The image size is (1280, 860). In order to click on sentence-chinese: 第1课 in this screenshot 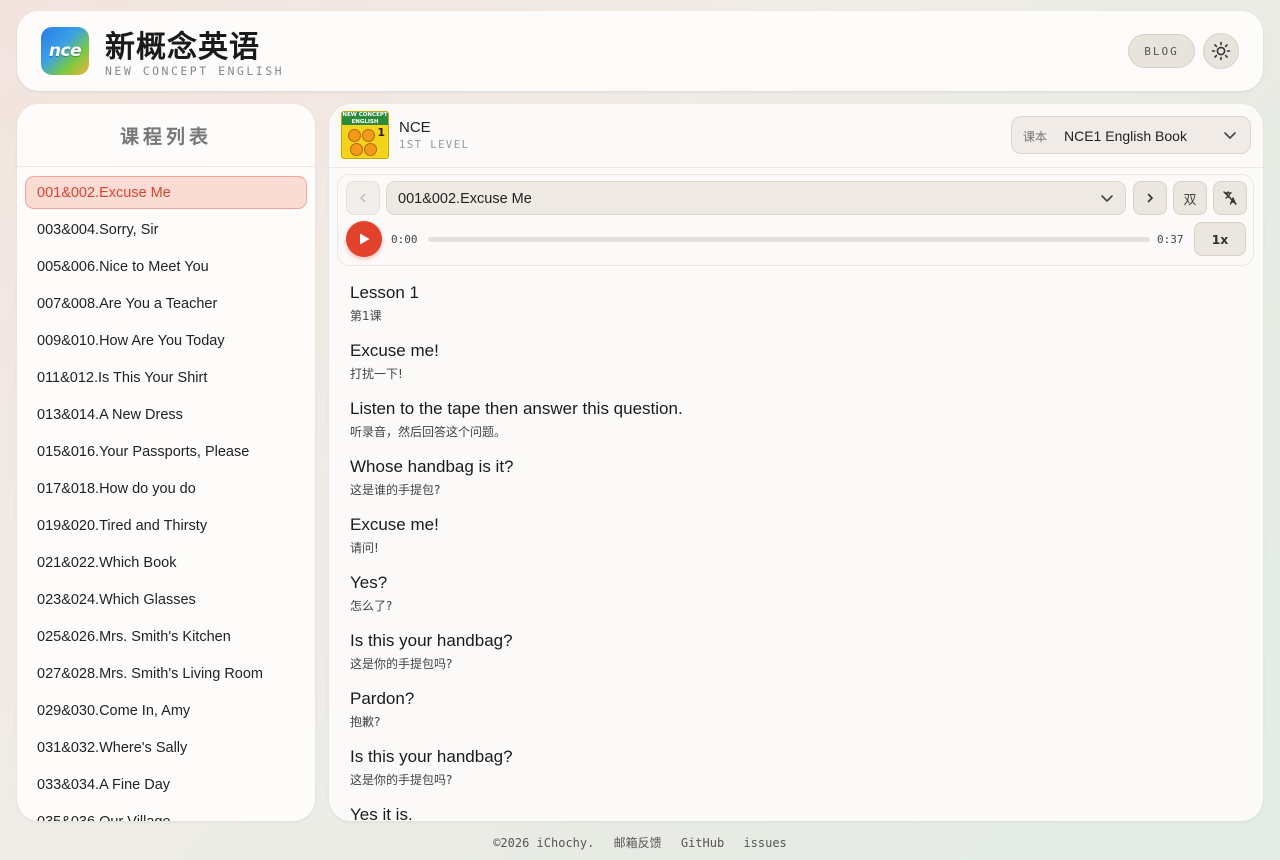, I will do `click(366, 316)`.